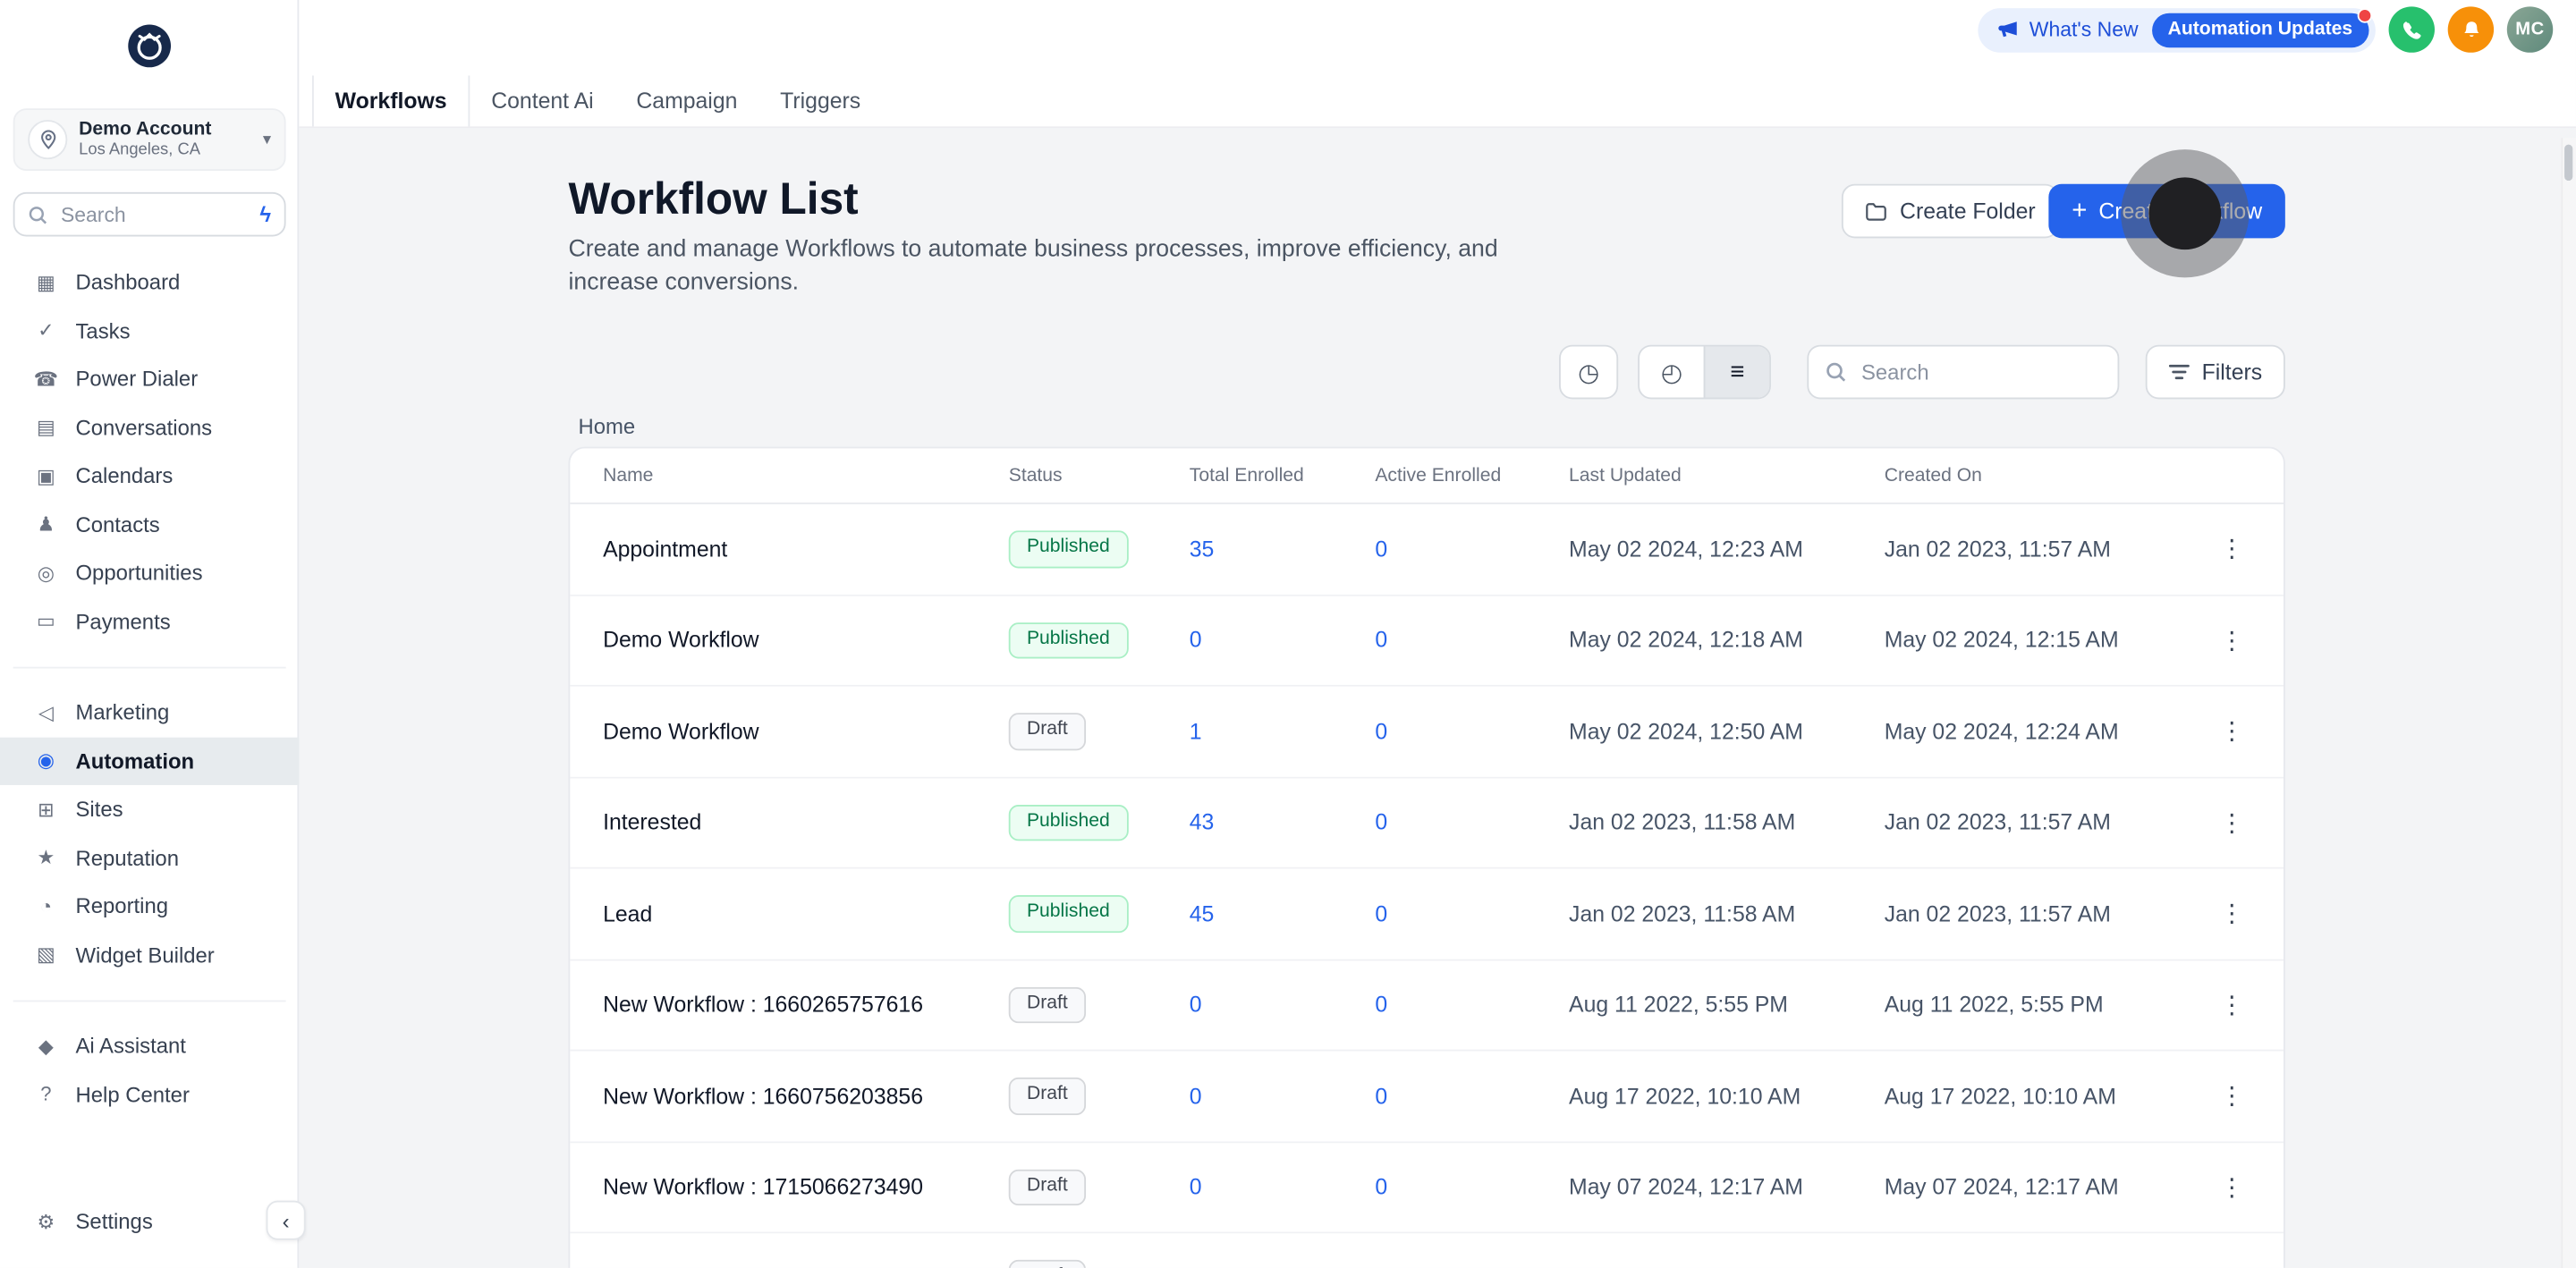 Image resolution: width=2576 pixels, height=1268 pixels. I want to click on status-badge: Draft, so click(1047, 731).